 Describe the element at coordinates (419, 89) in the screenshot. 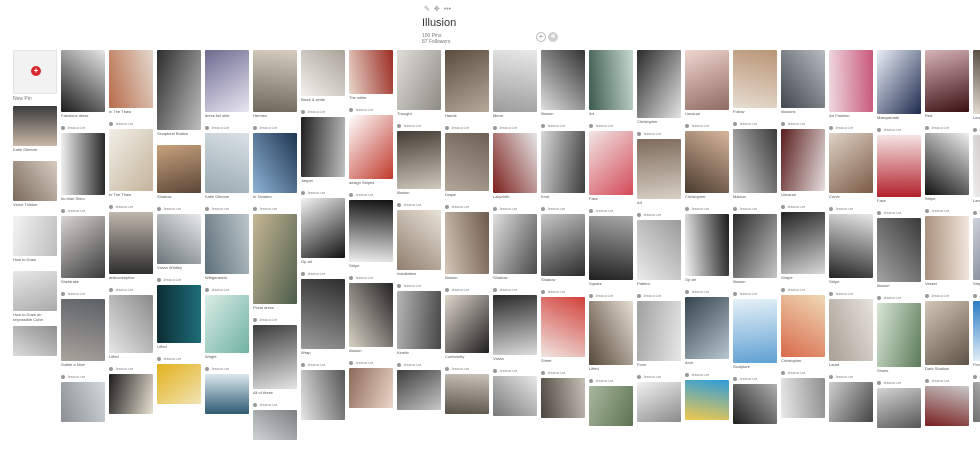

I see `pin-card: Thought Jessica Lee` at that location.